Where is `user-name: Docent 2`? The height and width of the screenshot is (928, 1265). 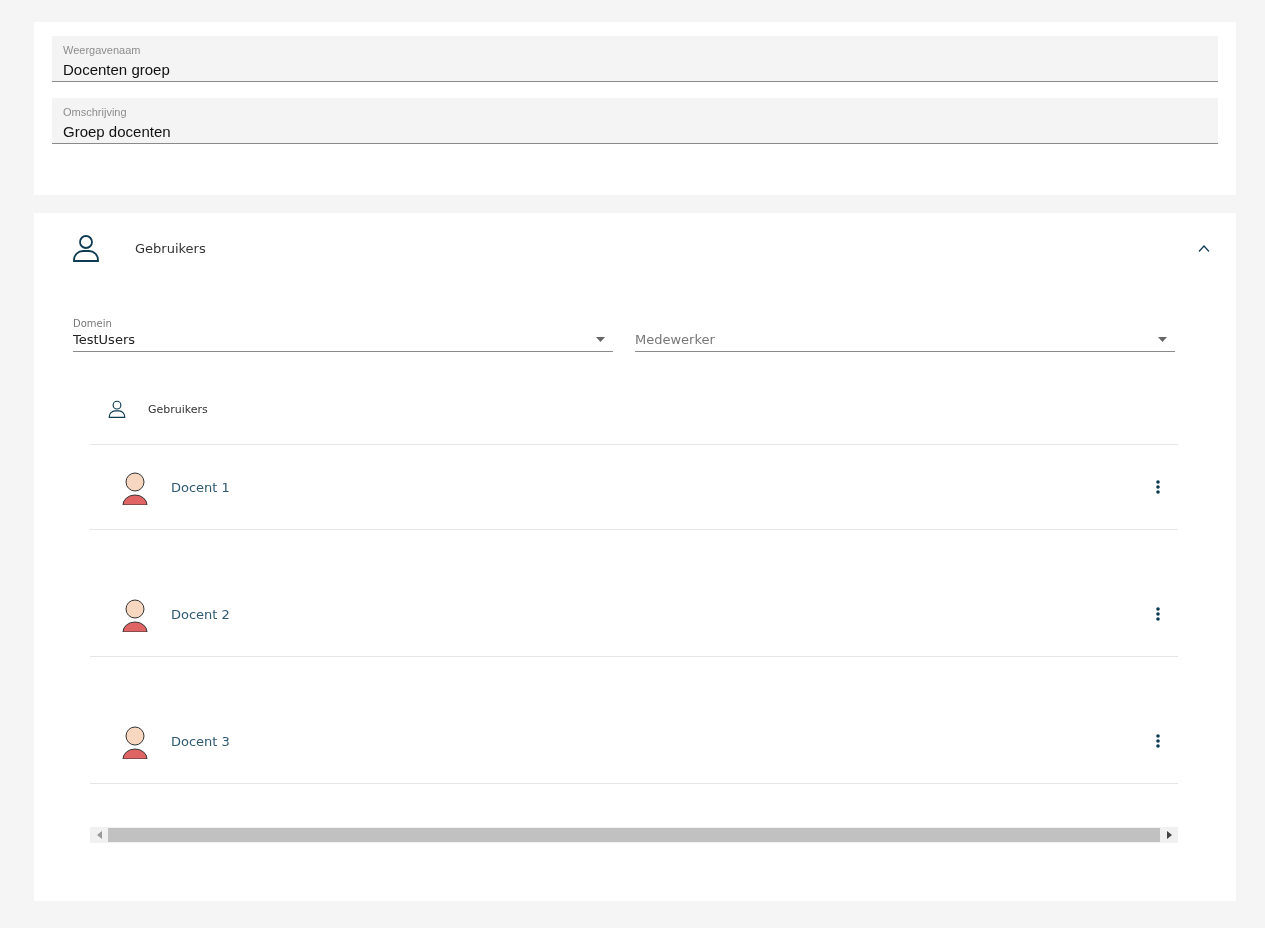
user-name: Docent 2 is located at coordinates (201, 614).